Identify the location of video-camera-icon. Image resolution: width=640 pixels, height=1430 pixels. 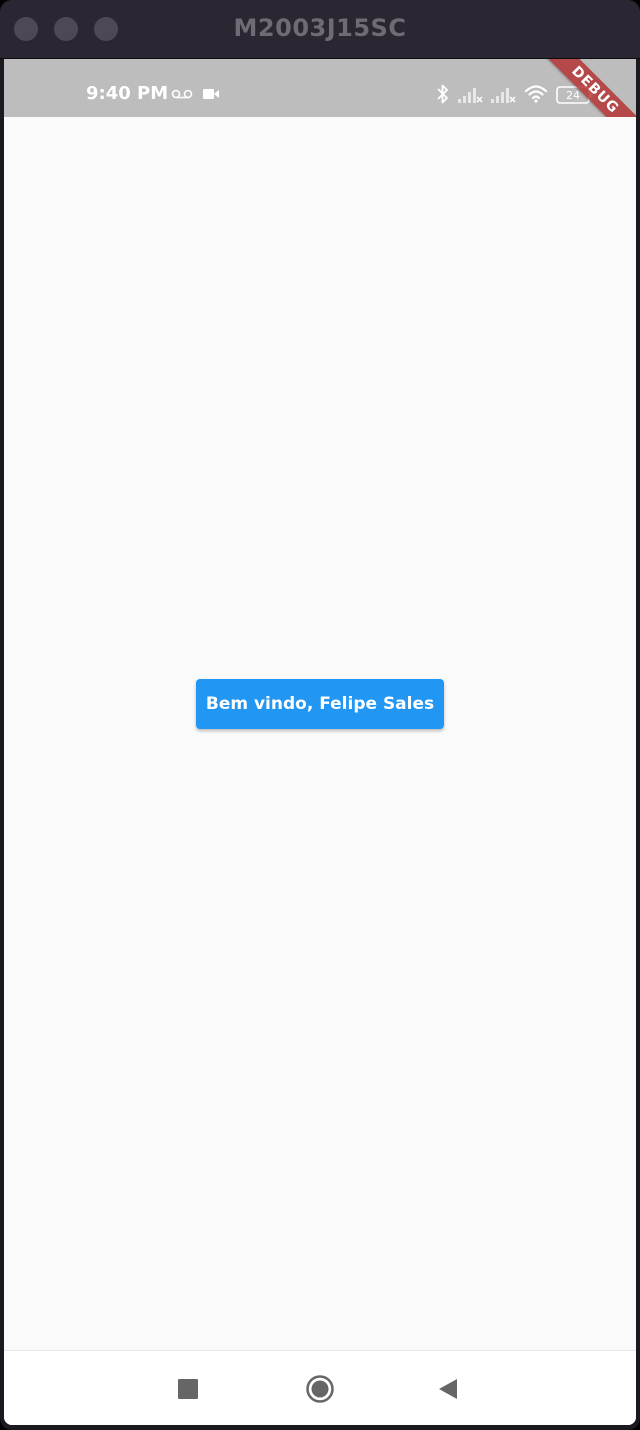
(211, 94).